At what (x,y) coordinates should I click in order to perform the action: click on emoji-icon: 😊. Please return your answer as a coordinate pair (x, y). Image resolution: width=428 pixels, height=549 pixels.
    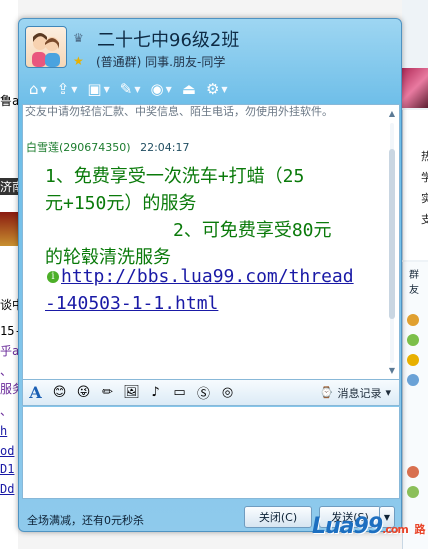
    Looking at the image, I should click on (59, 392).